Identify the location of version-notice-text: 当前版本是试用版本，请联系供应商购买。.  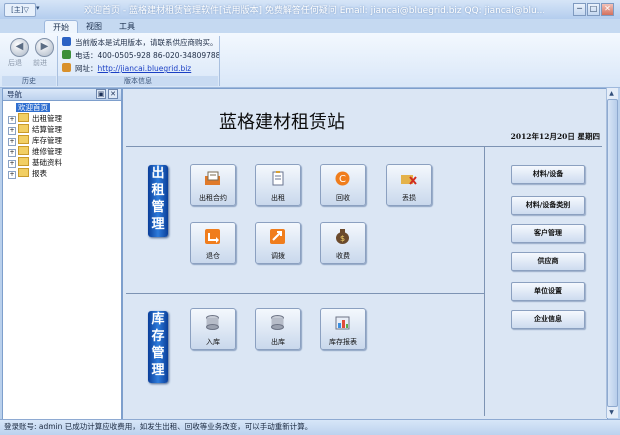
(146, 42).